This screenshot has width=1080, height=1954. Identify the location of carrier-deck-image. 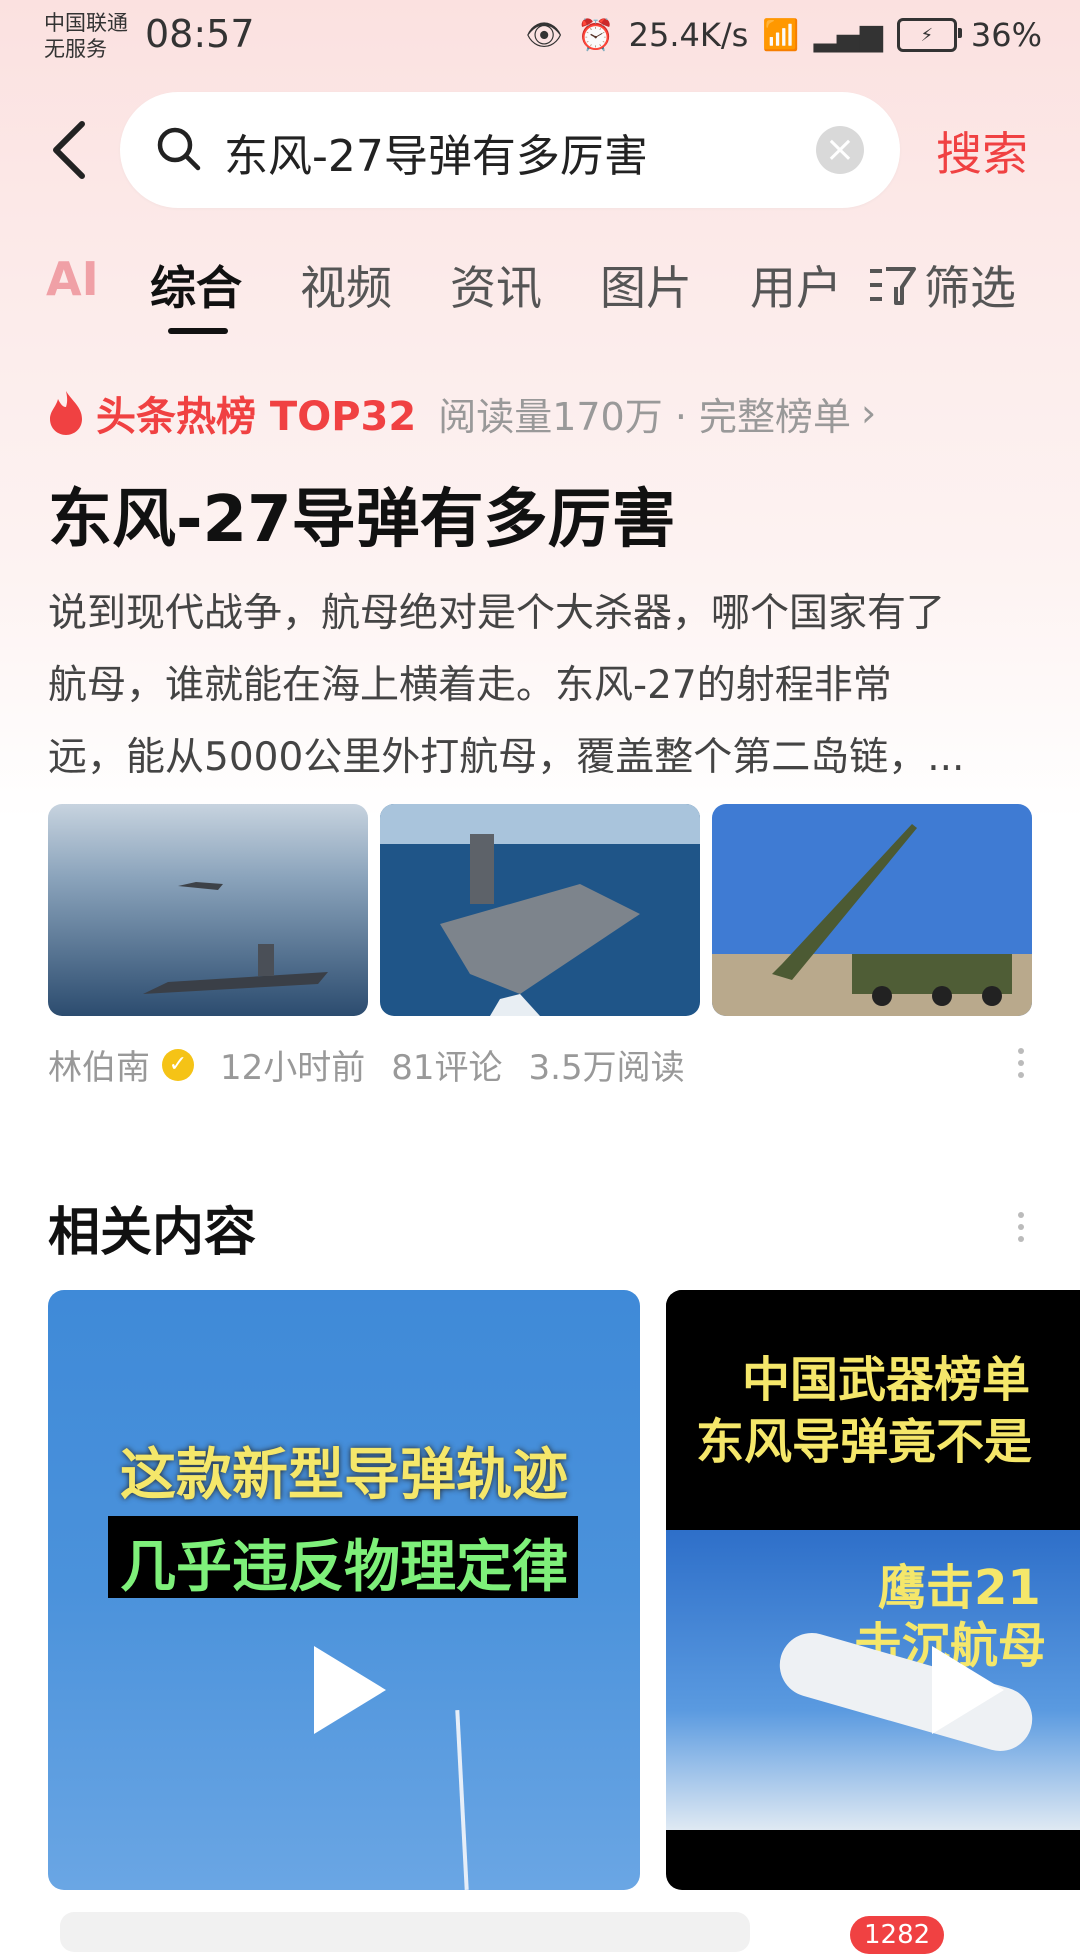
(540, 910).